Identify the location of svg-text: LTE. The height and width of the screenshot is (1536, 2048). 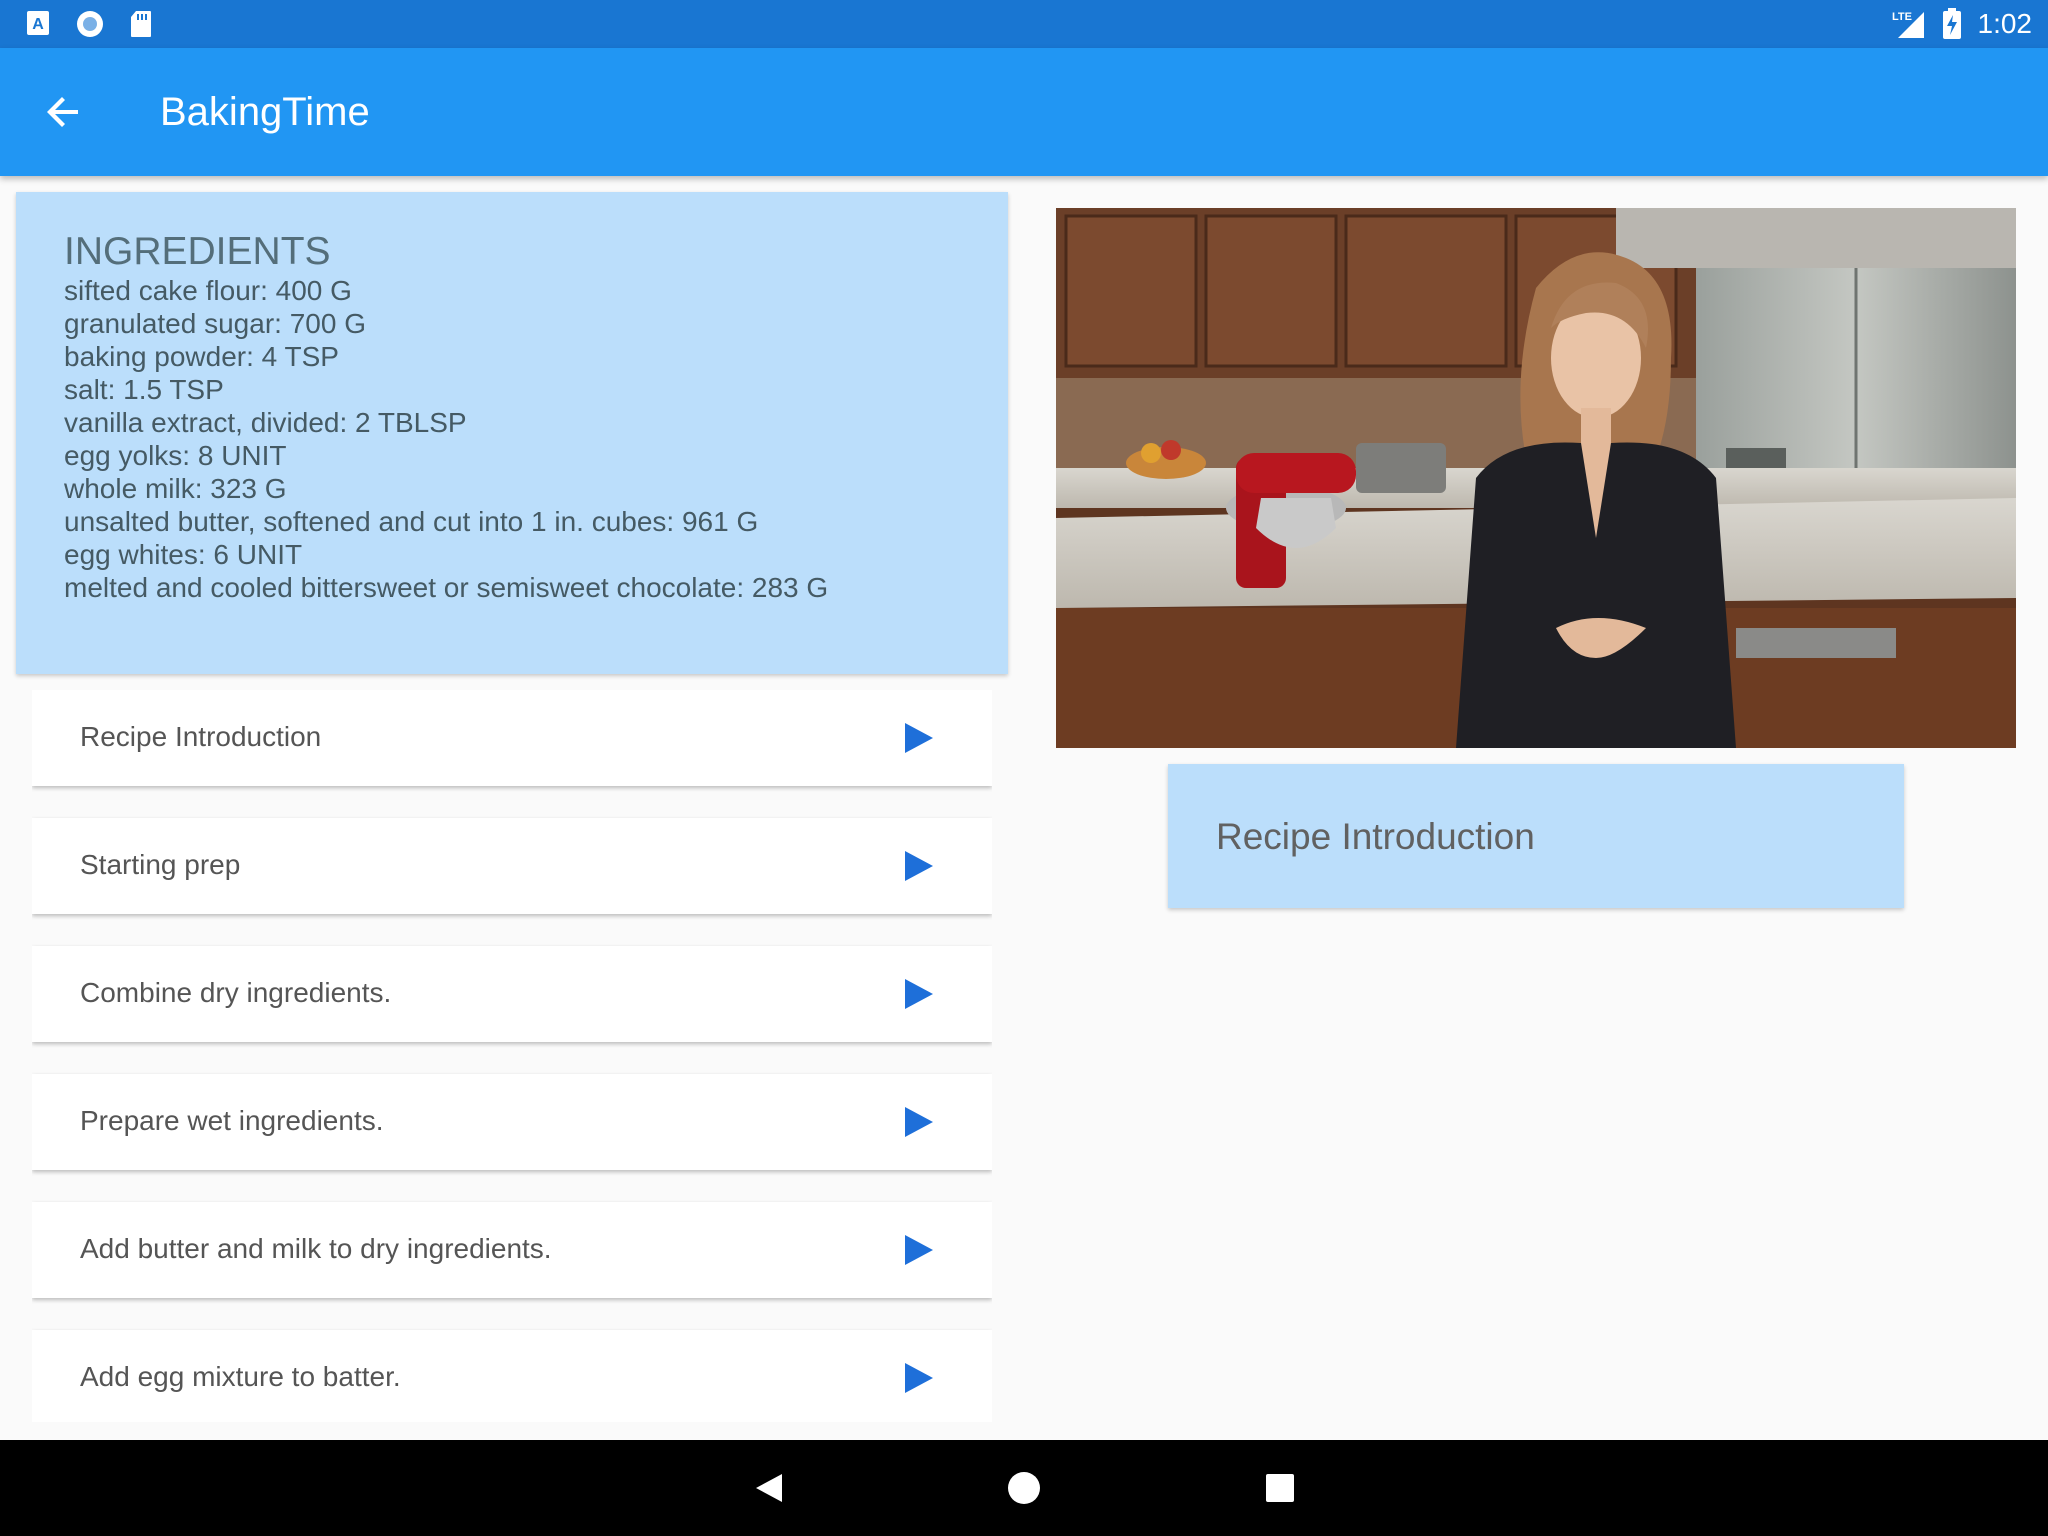
(1902, 17).